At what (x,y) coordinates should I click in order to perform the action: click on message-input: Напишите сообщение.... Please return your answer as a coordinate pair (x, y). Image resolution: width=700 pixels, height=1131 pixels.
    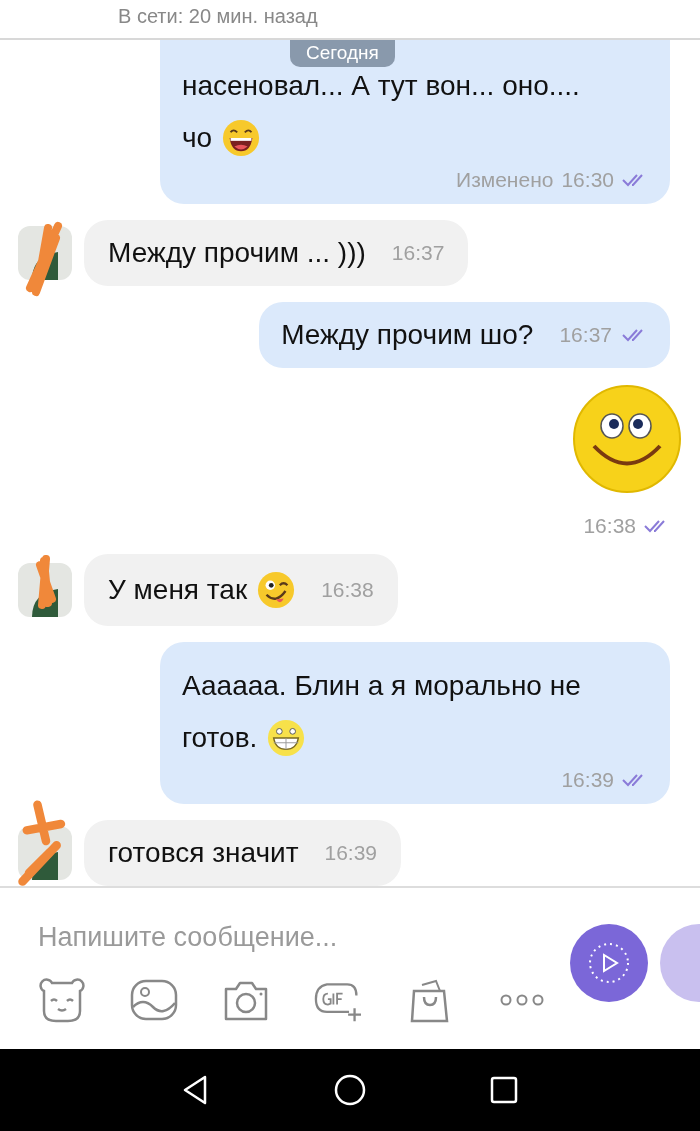
    Looking at the image, I should click on (297, 938).